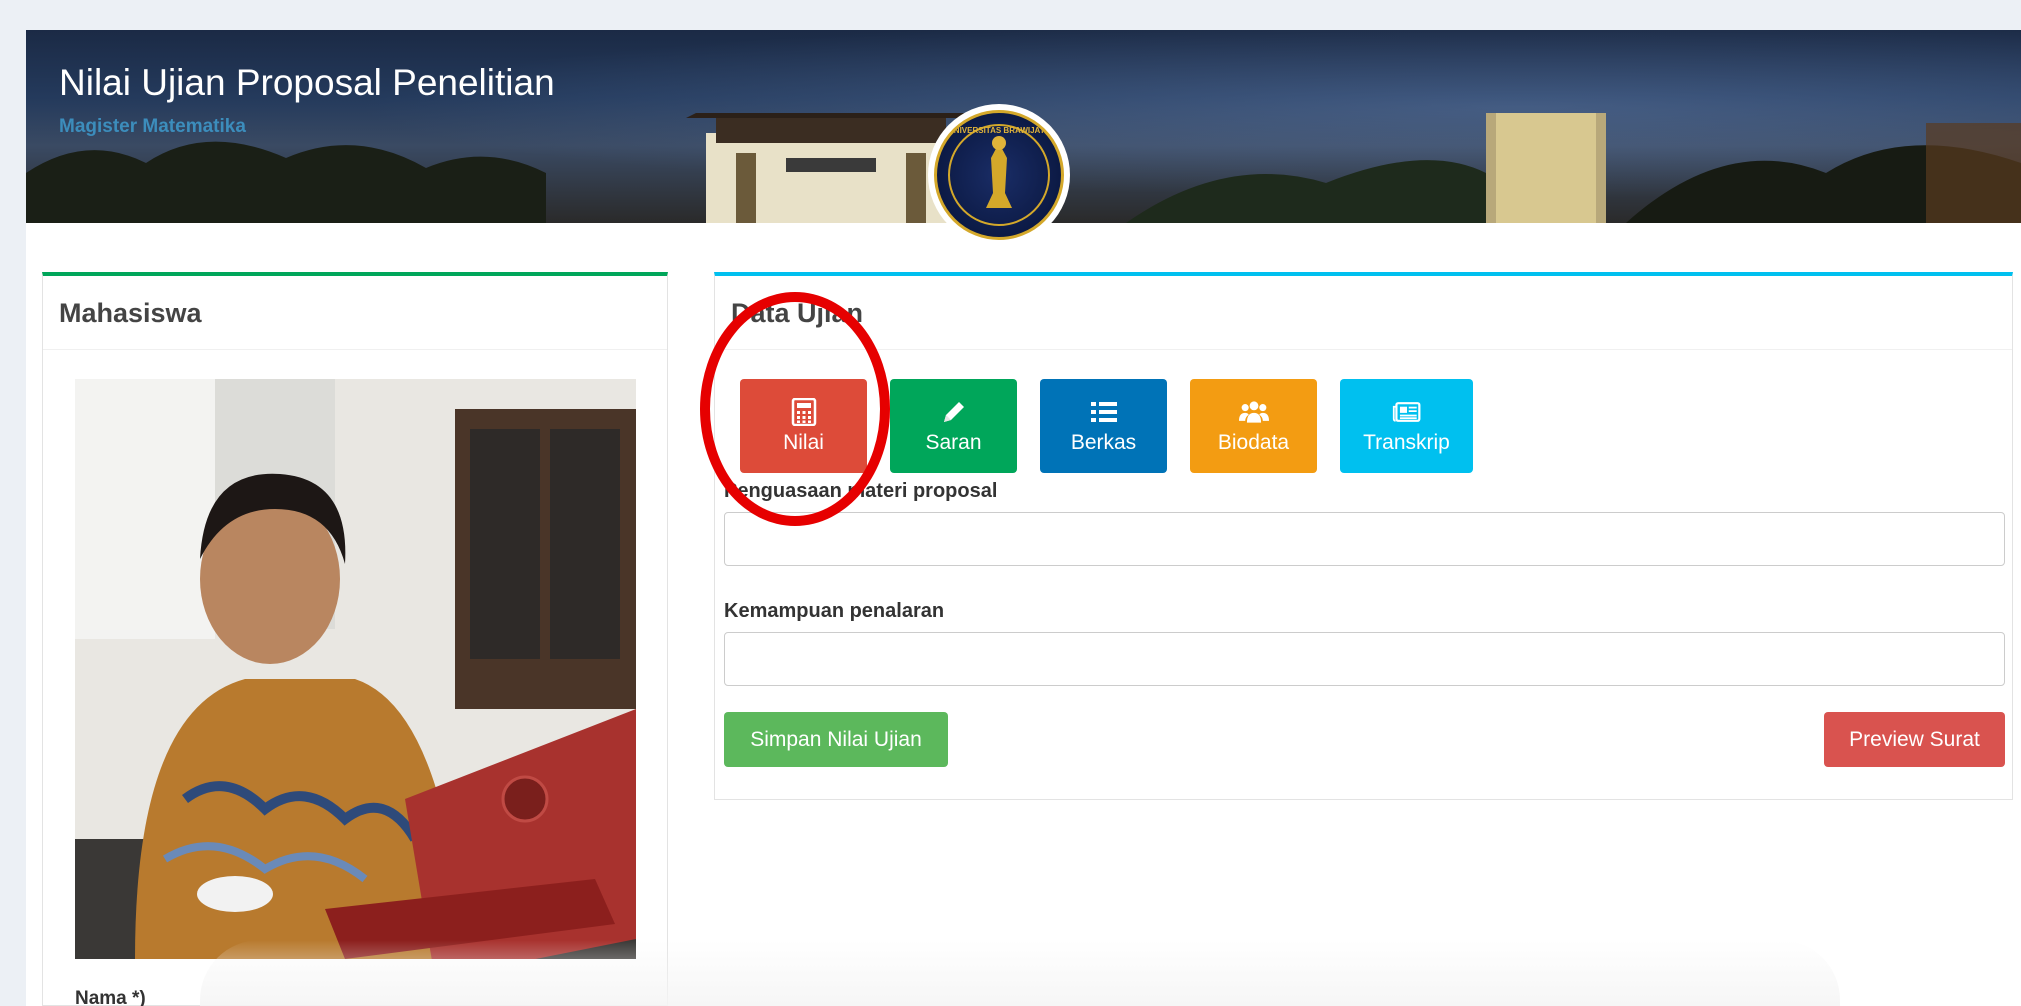  I want to click on nama-label: Nama *), so click(110, 997).